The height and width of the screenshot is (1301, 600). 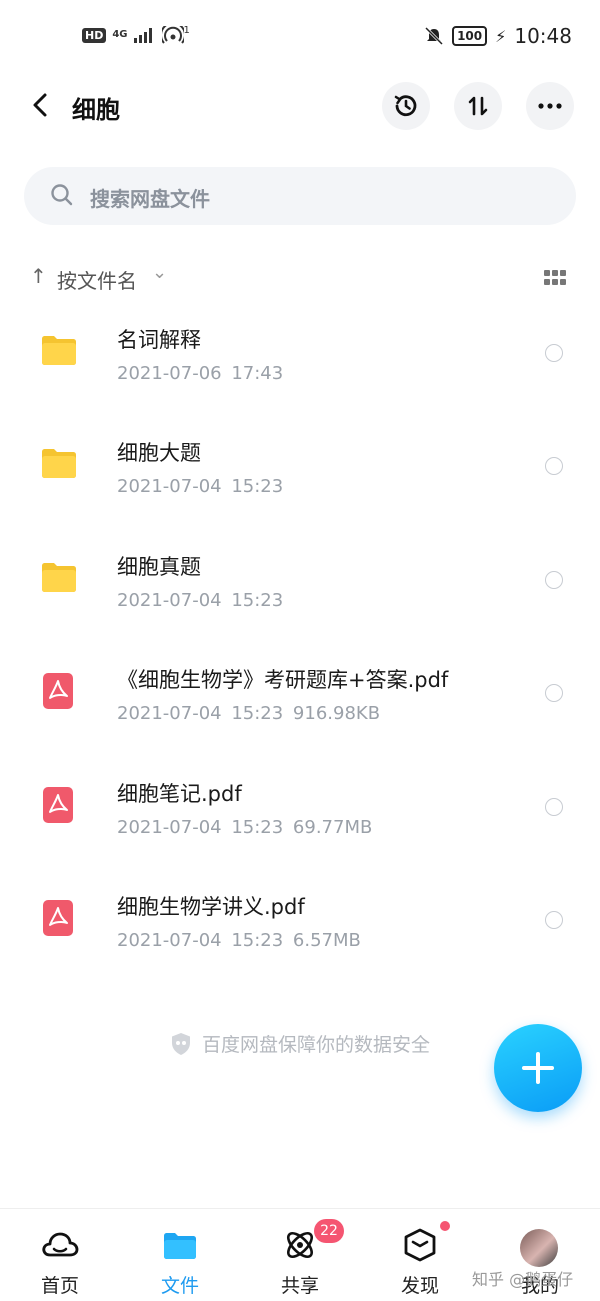 I want to click on history-icon, so click(x=405, y=106).